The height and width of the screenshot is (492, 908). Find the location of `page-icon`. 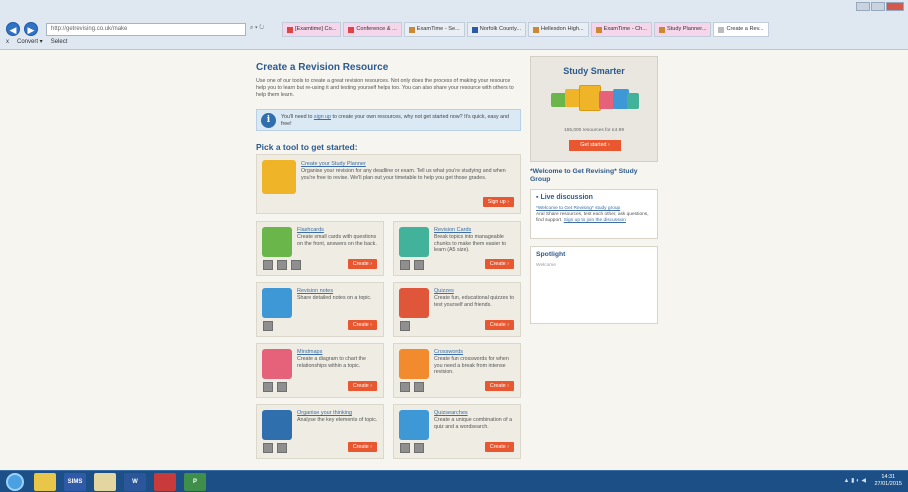

page-icon is located at coordinates (721, 29).